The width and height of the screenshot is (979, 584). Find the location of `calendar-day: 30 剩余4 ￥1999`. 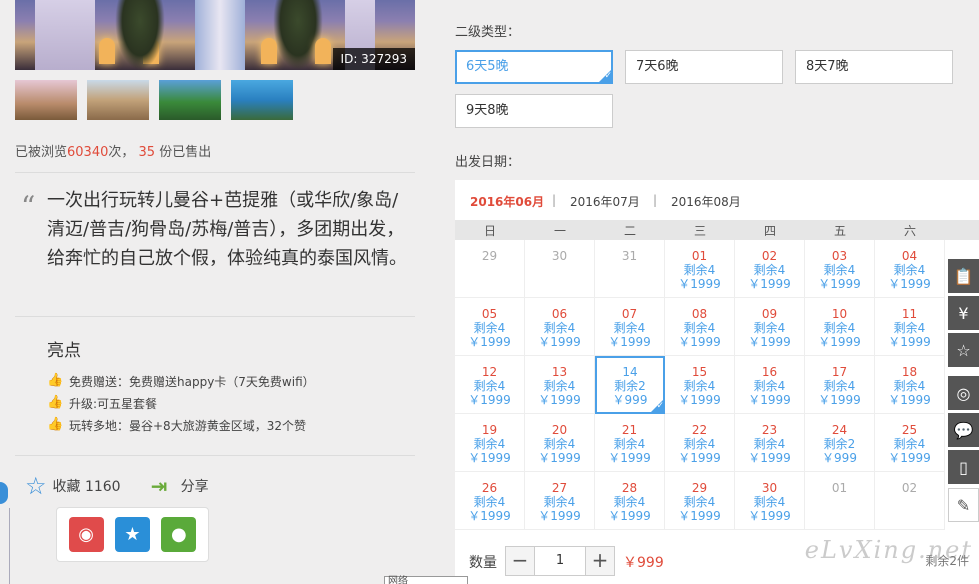

calendar-day: 30 剩余4 ￥1999 is located at coordinates (770, 501).